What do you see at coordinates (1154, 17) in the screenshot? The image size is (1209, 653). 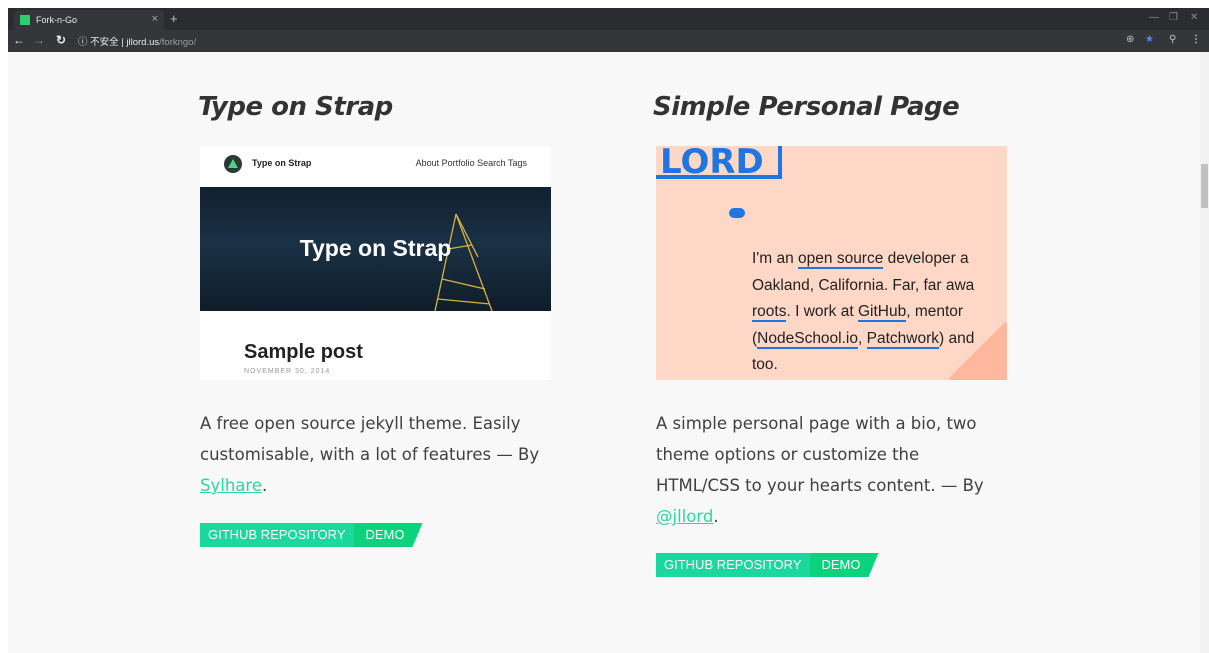 I see `minimize-icon: —` at bounding box center [1154, 17].